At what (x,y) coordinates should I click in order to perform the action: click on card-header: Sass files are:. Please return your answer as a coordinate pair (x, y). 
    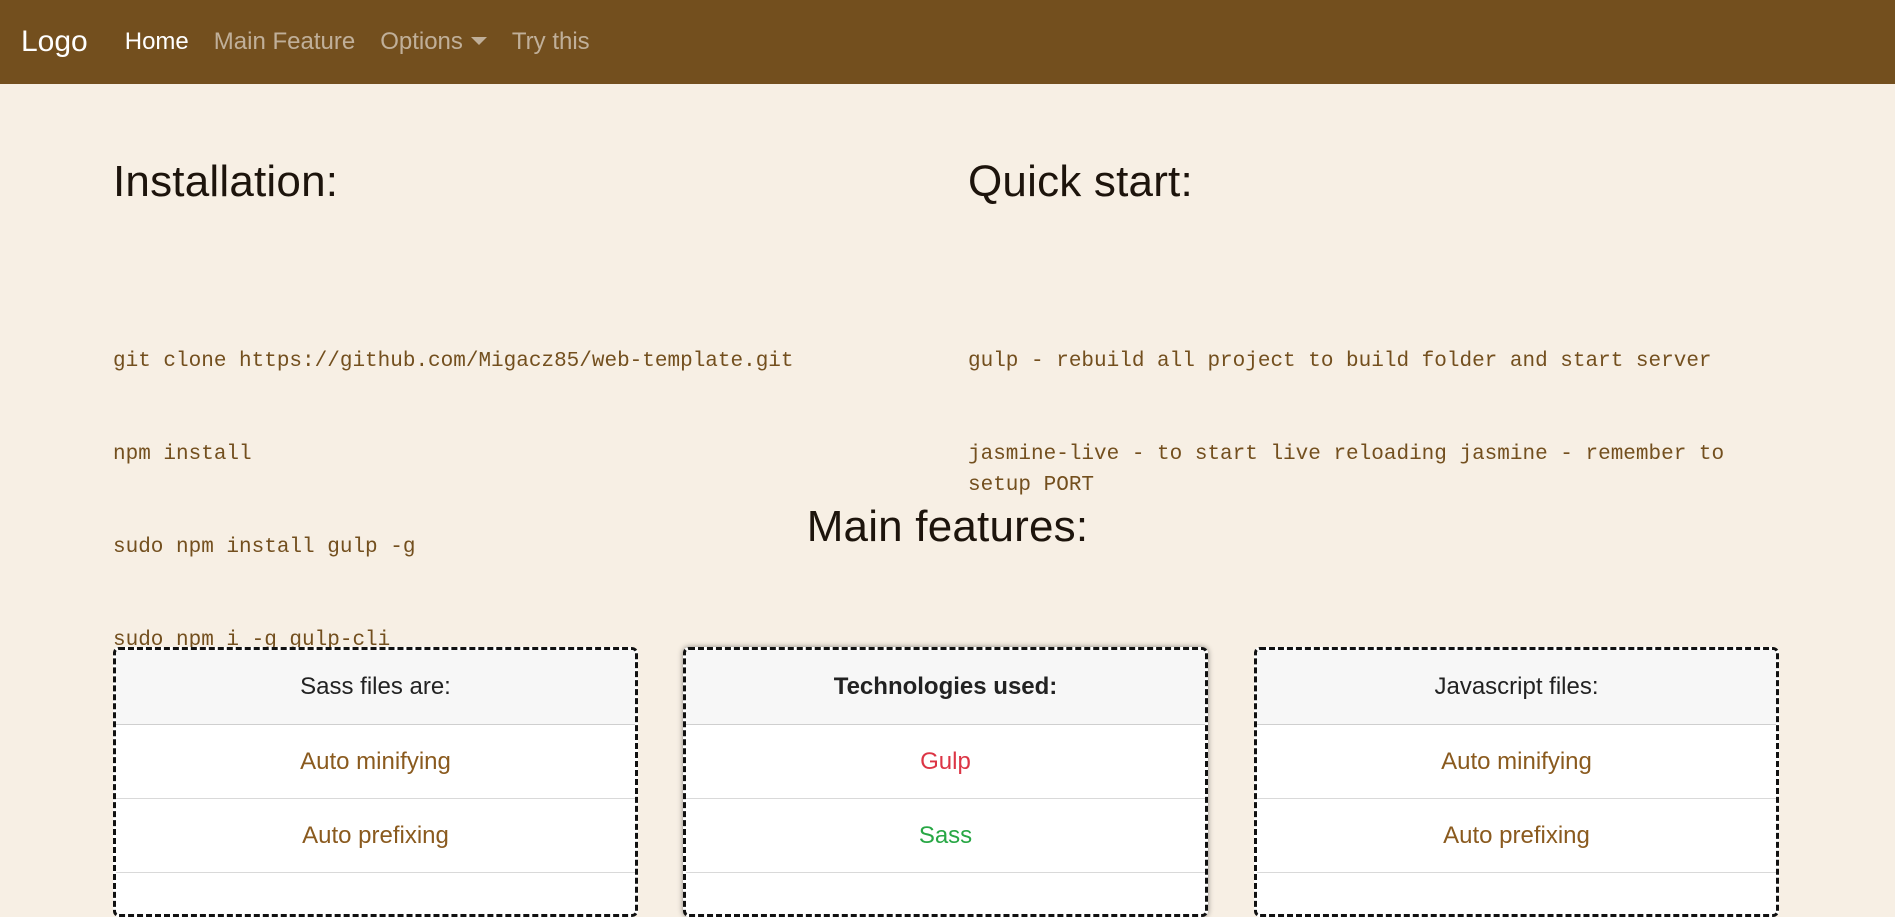
    Looking at the image, I should click on (375, 687).